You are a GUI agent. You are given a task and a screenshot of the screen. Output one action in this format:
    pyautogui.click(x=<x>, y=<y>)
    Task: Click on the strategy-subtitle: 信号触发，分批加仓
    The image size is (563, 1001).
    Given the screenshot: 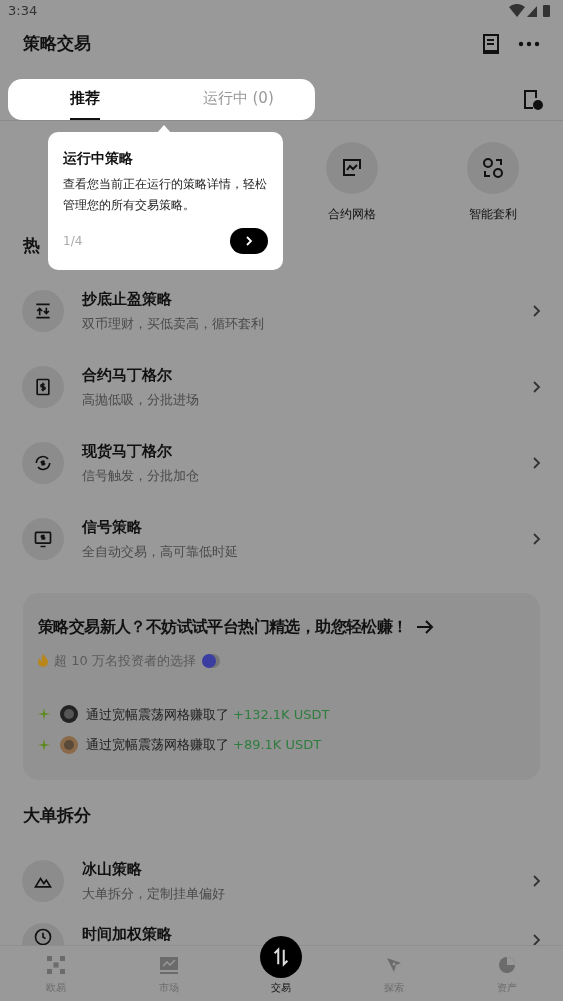 What is the action you would take?
    pyautogui.click(x=141, y=476)
    